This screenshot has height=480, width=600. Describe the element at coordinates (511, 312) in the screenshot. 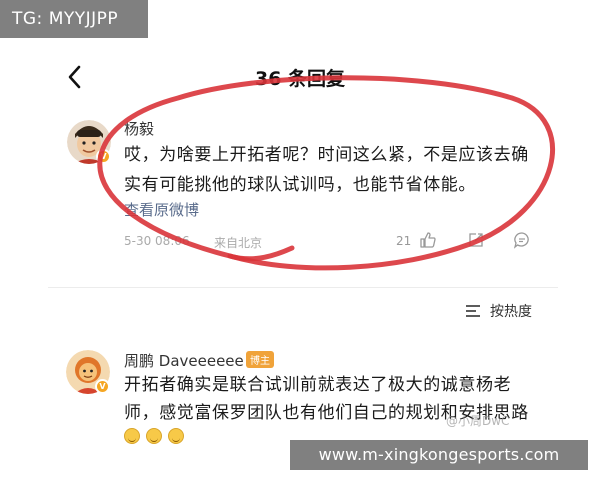

I see `sort-label: 按热度` at that location.